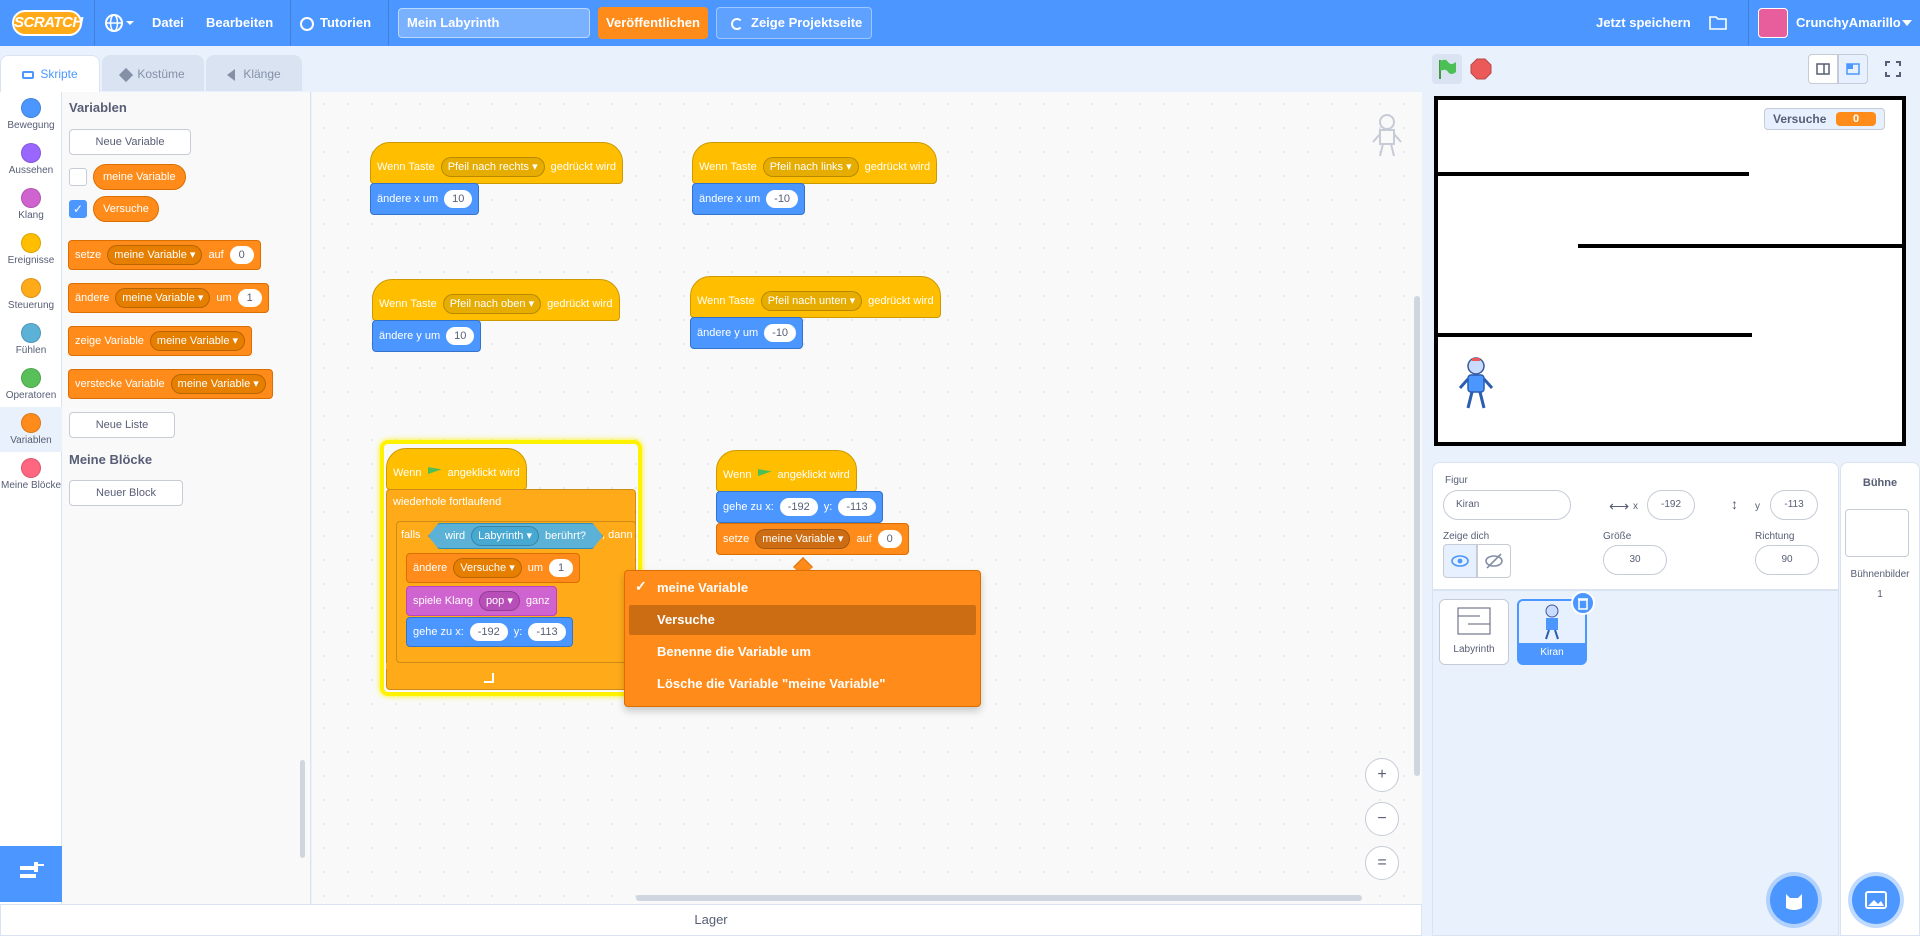 The height and width of the screenshot is (936, 1920). What do you see at coordinates (1787, 560) in the screenshot?
I see `direction-input: 90` at bounding box center [1787, 560].